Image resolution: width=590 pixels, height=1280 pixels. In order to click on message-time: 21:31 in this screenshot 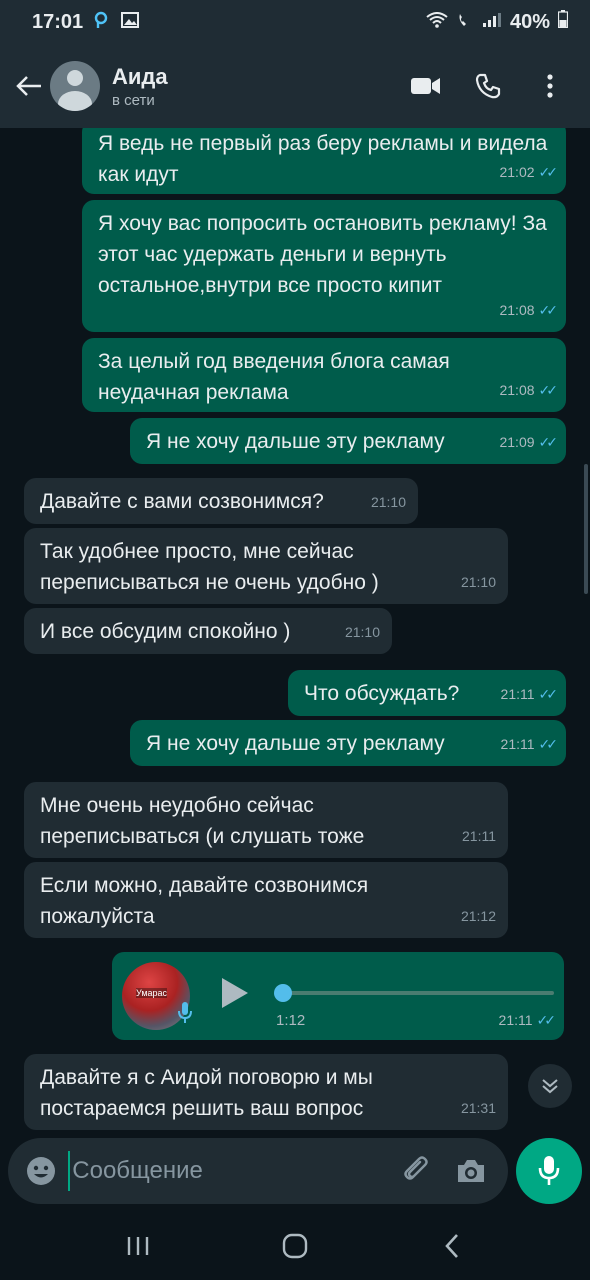, I will do `click(478, 1108)`.